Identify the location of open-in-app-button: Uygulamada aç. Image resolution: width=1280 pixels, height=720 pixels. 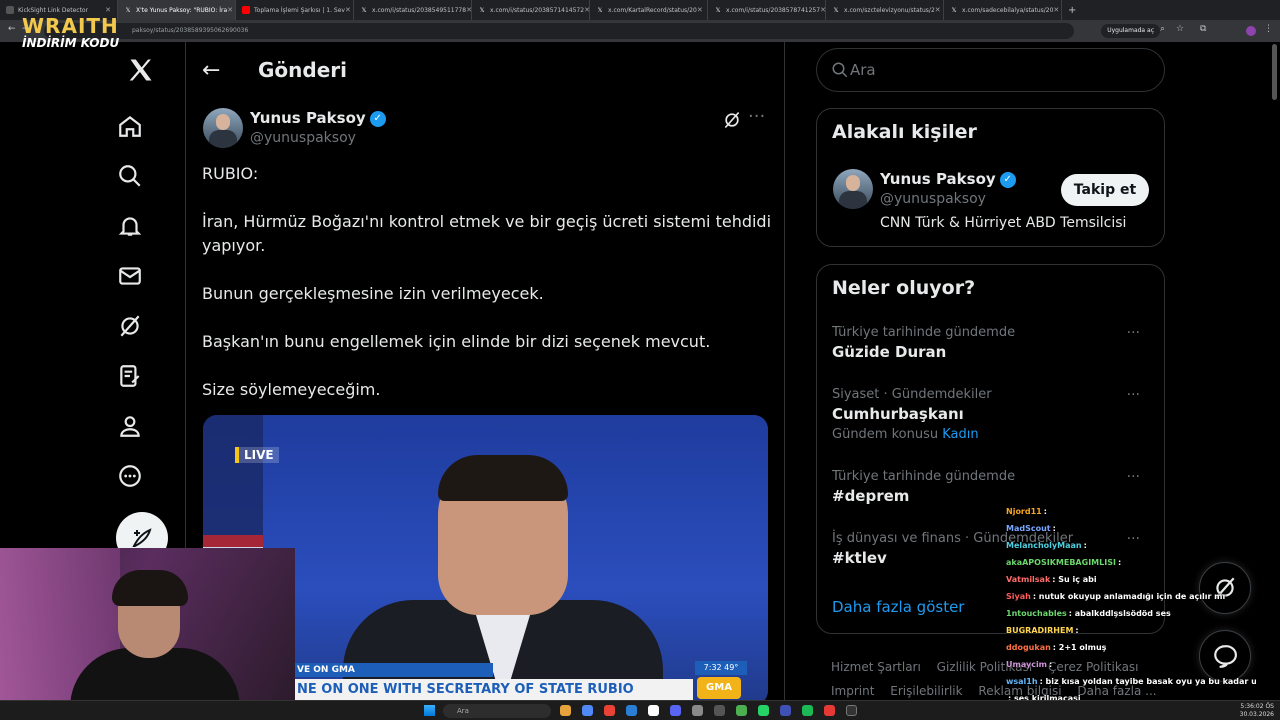
(1130, 31).